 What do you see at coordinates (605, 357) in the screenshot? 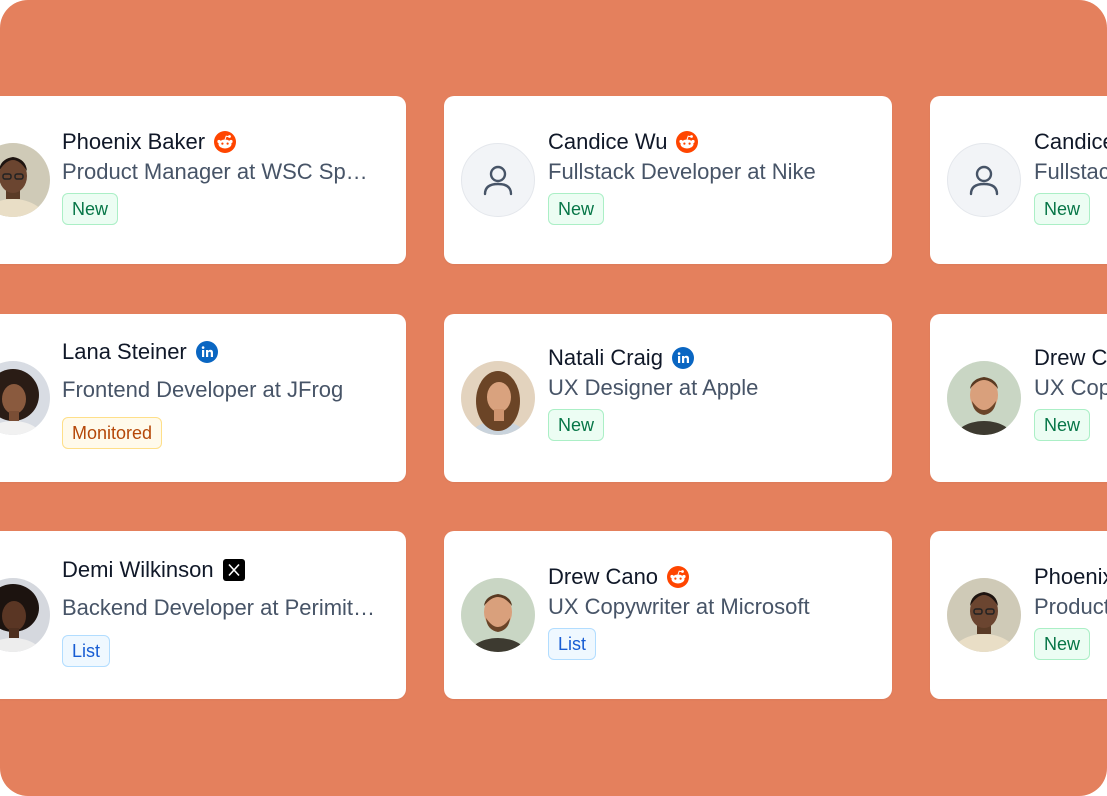
I see `profile-name: Natali Craig` at bounding box center [605, 357].